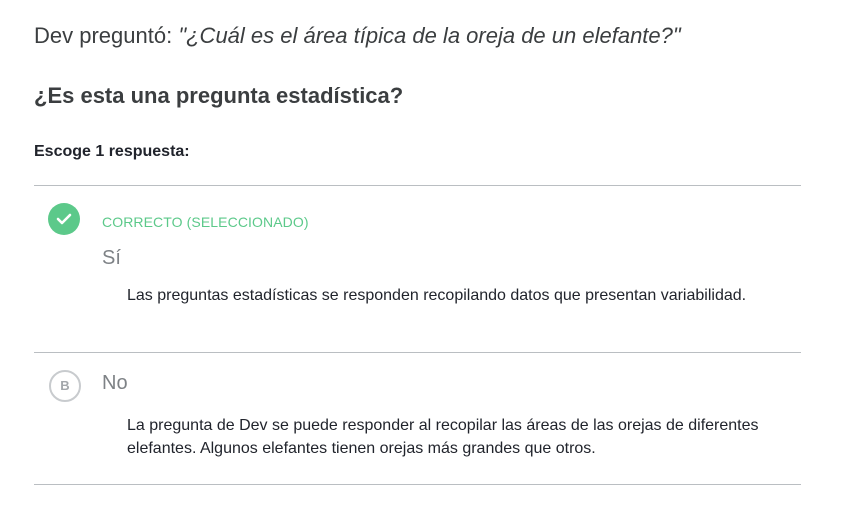  What do you see at coordinates (115, 383) in the screenshot?
I see `choice-text: No` at bounding box center [115, 383].